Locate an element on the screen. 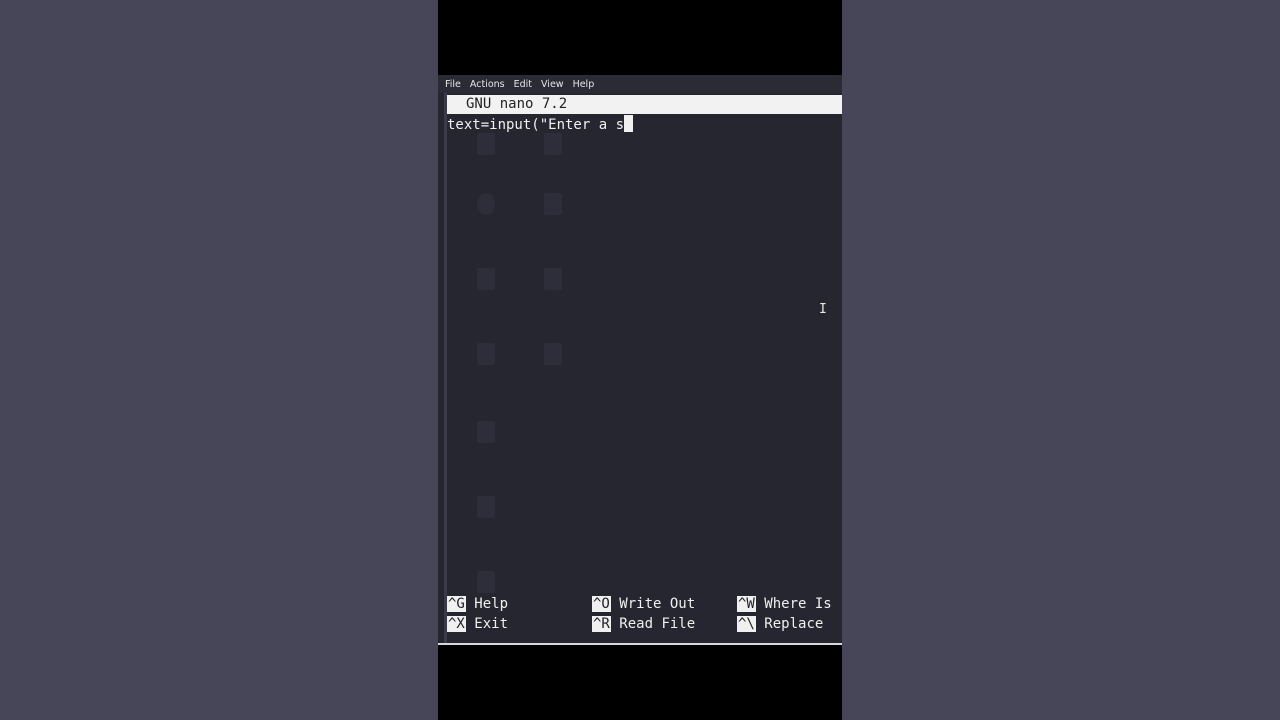 The width and height of the screenshot is (1280, 720). shortcut-key: ^R is located at coordinates (601, 624).